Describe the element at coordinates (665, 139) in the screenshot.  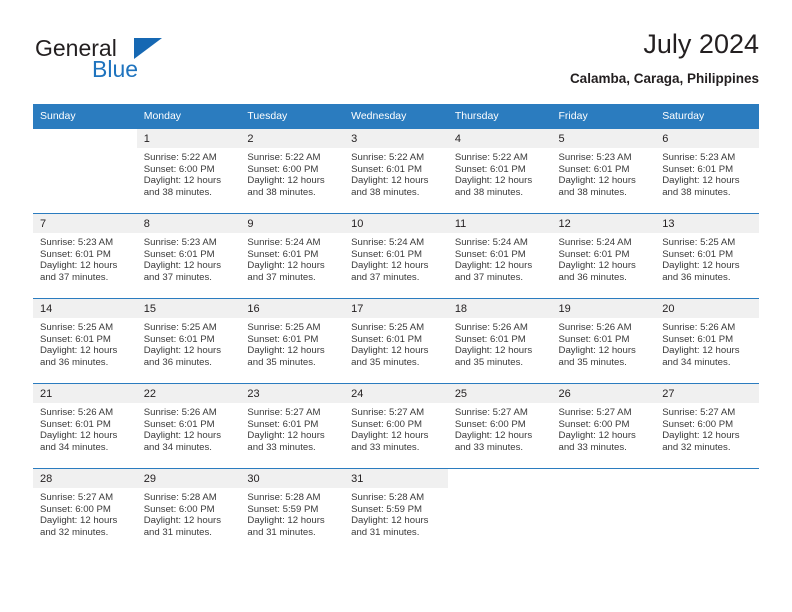
I see `day-number: 6` at that location.